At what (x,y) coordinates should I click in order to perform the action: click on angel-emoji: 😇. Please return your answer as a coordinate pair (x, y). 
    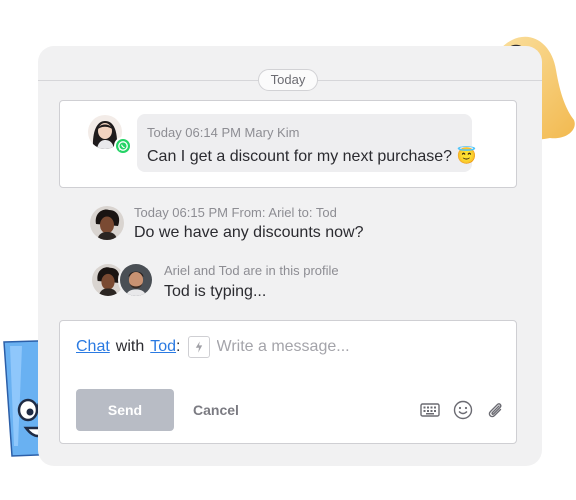
    Looking at the image, I should click on (466, 156).